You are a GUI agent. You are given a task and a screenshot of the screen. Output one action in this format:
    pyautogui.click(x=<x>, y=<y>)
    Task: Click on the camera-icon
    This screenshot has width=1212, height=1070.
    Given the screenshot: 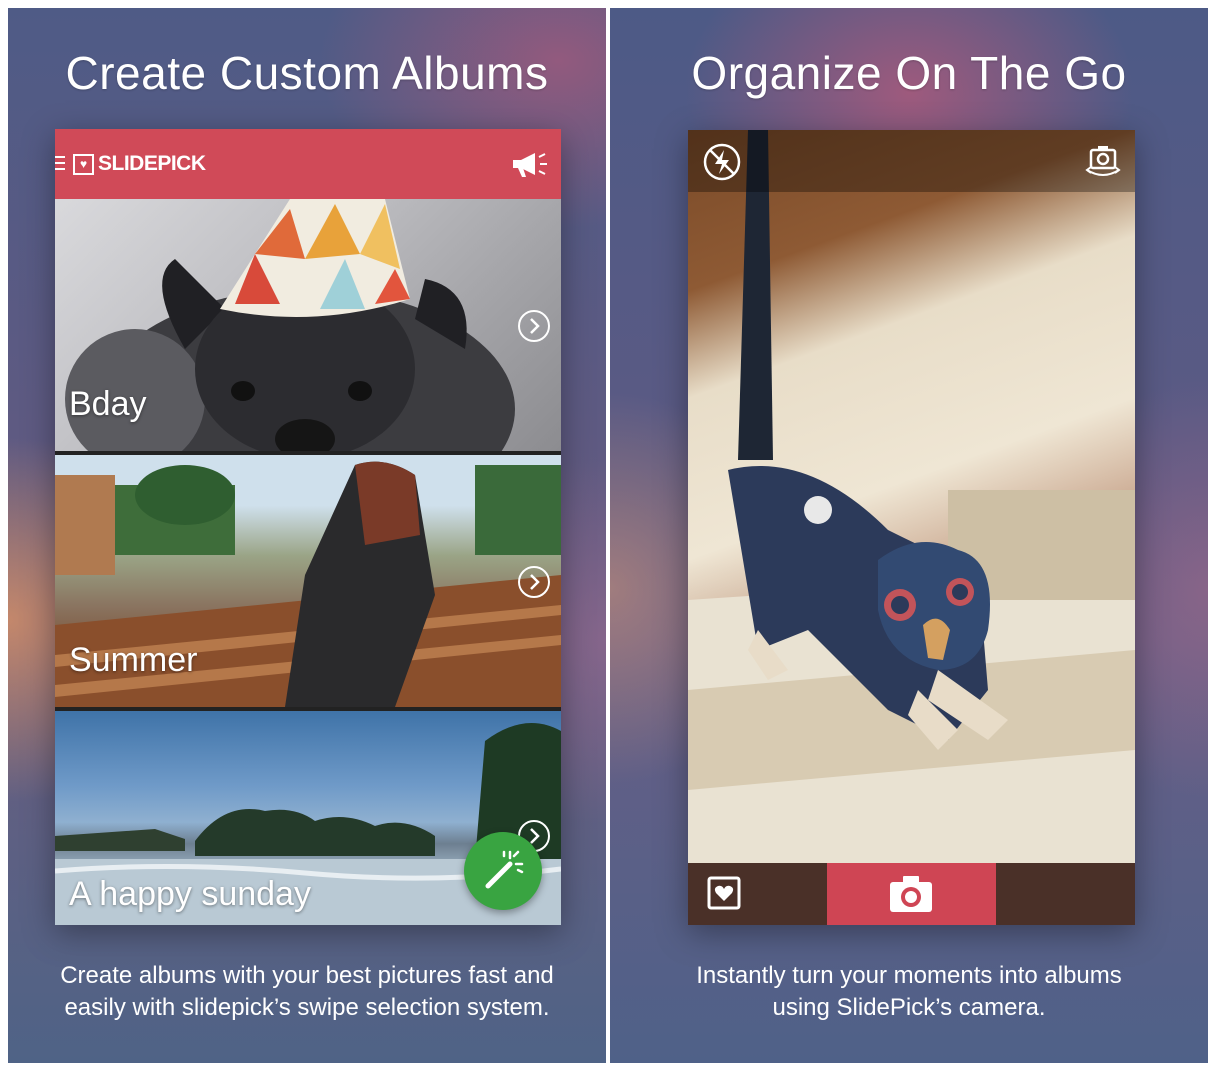 What is the action you would take?
    pyautogui.click(x=911, y=894)
    